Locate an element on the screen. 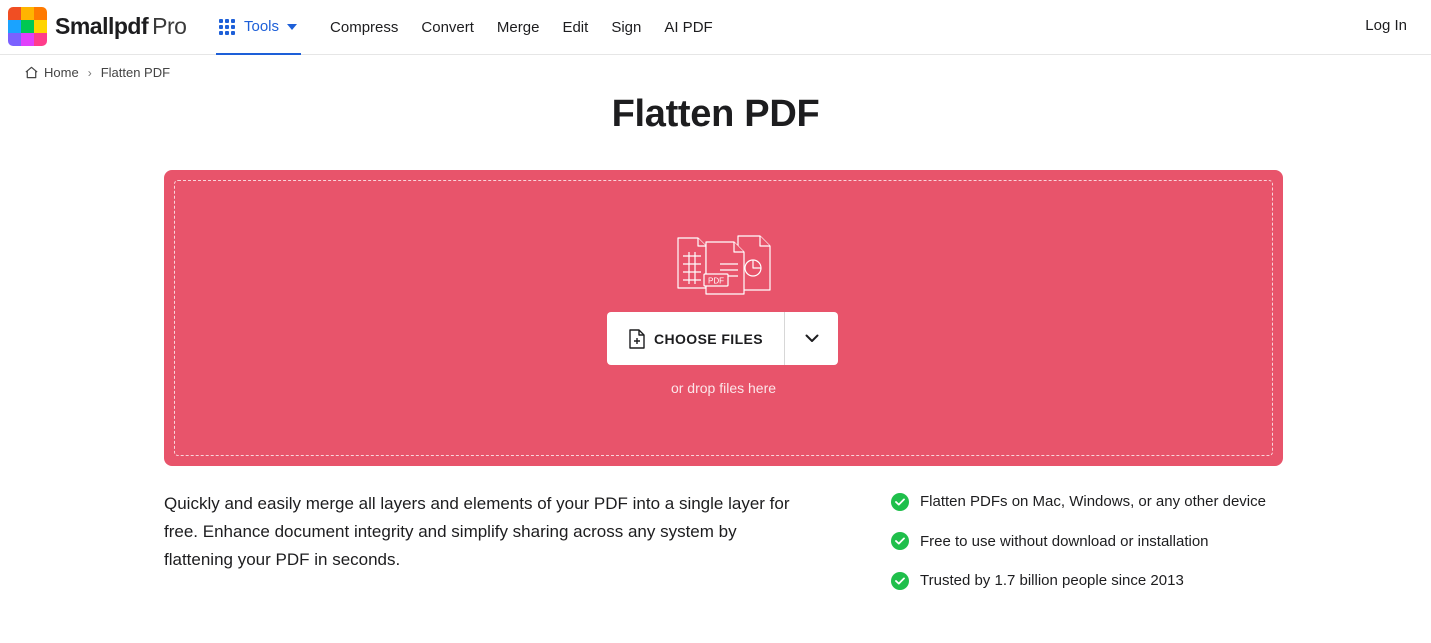 Image resolution: width=1431 pixels, height=643 pixels. feature-text: Trusted by 1.7 billion people since 2013 is located at coordinates (1052, 580).